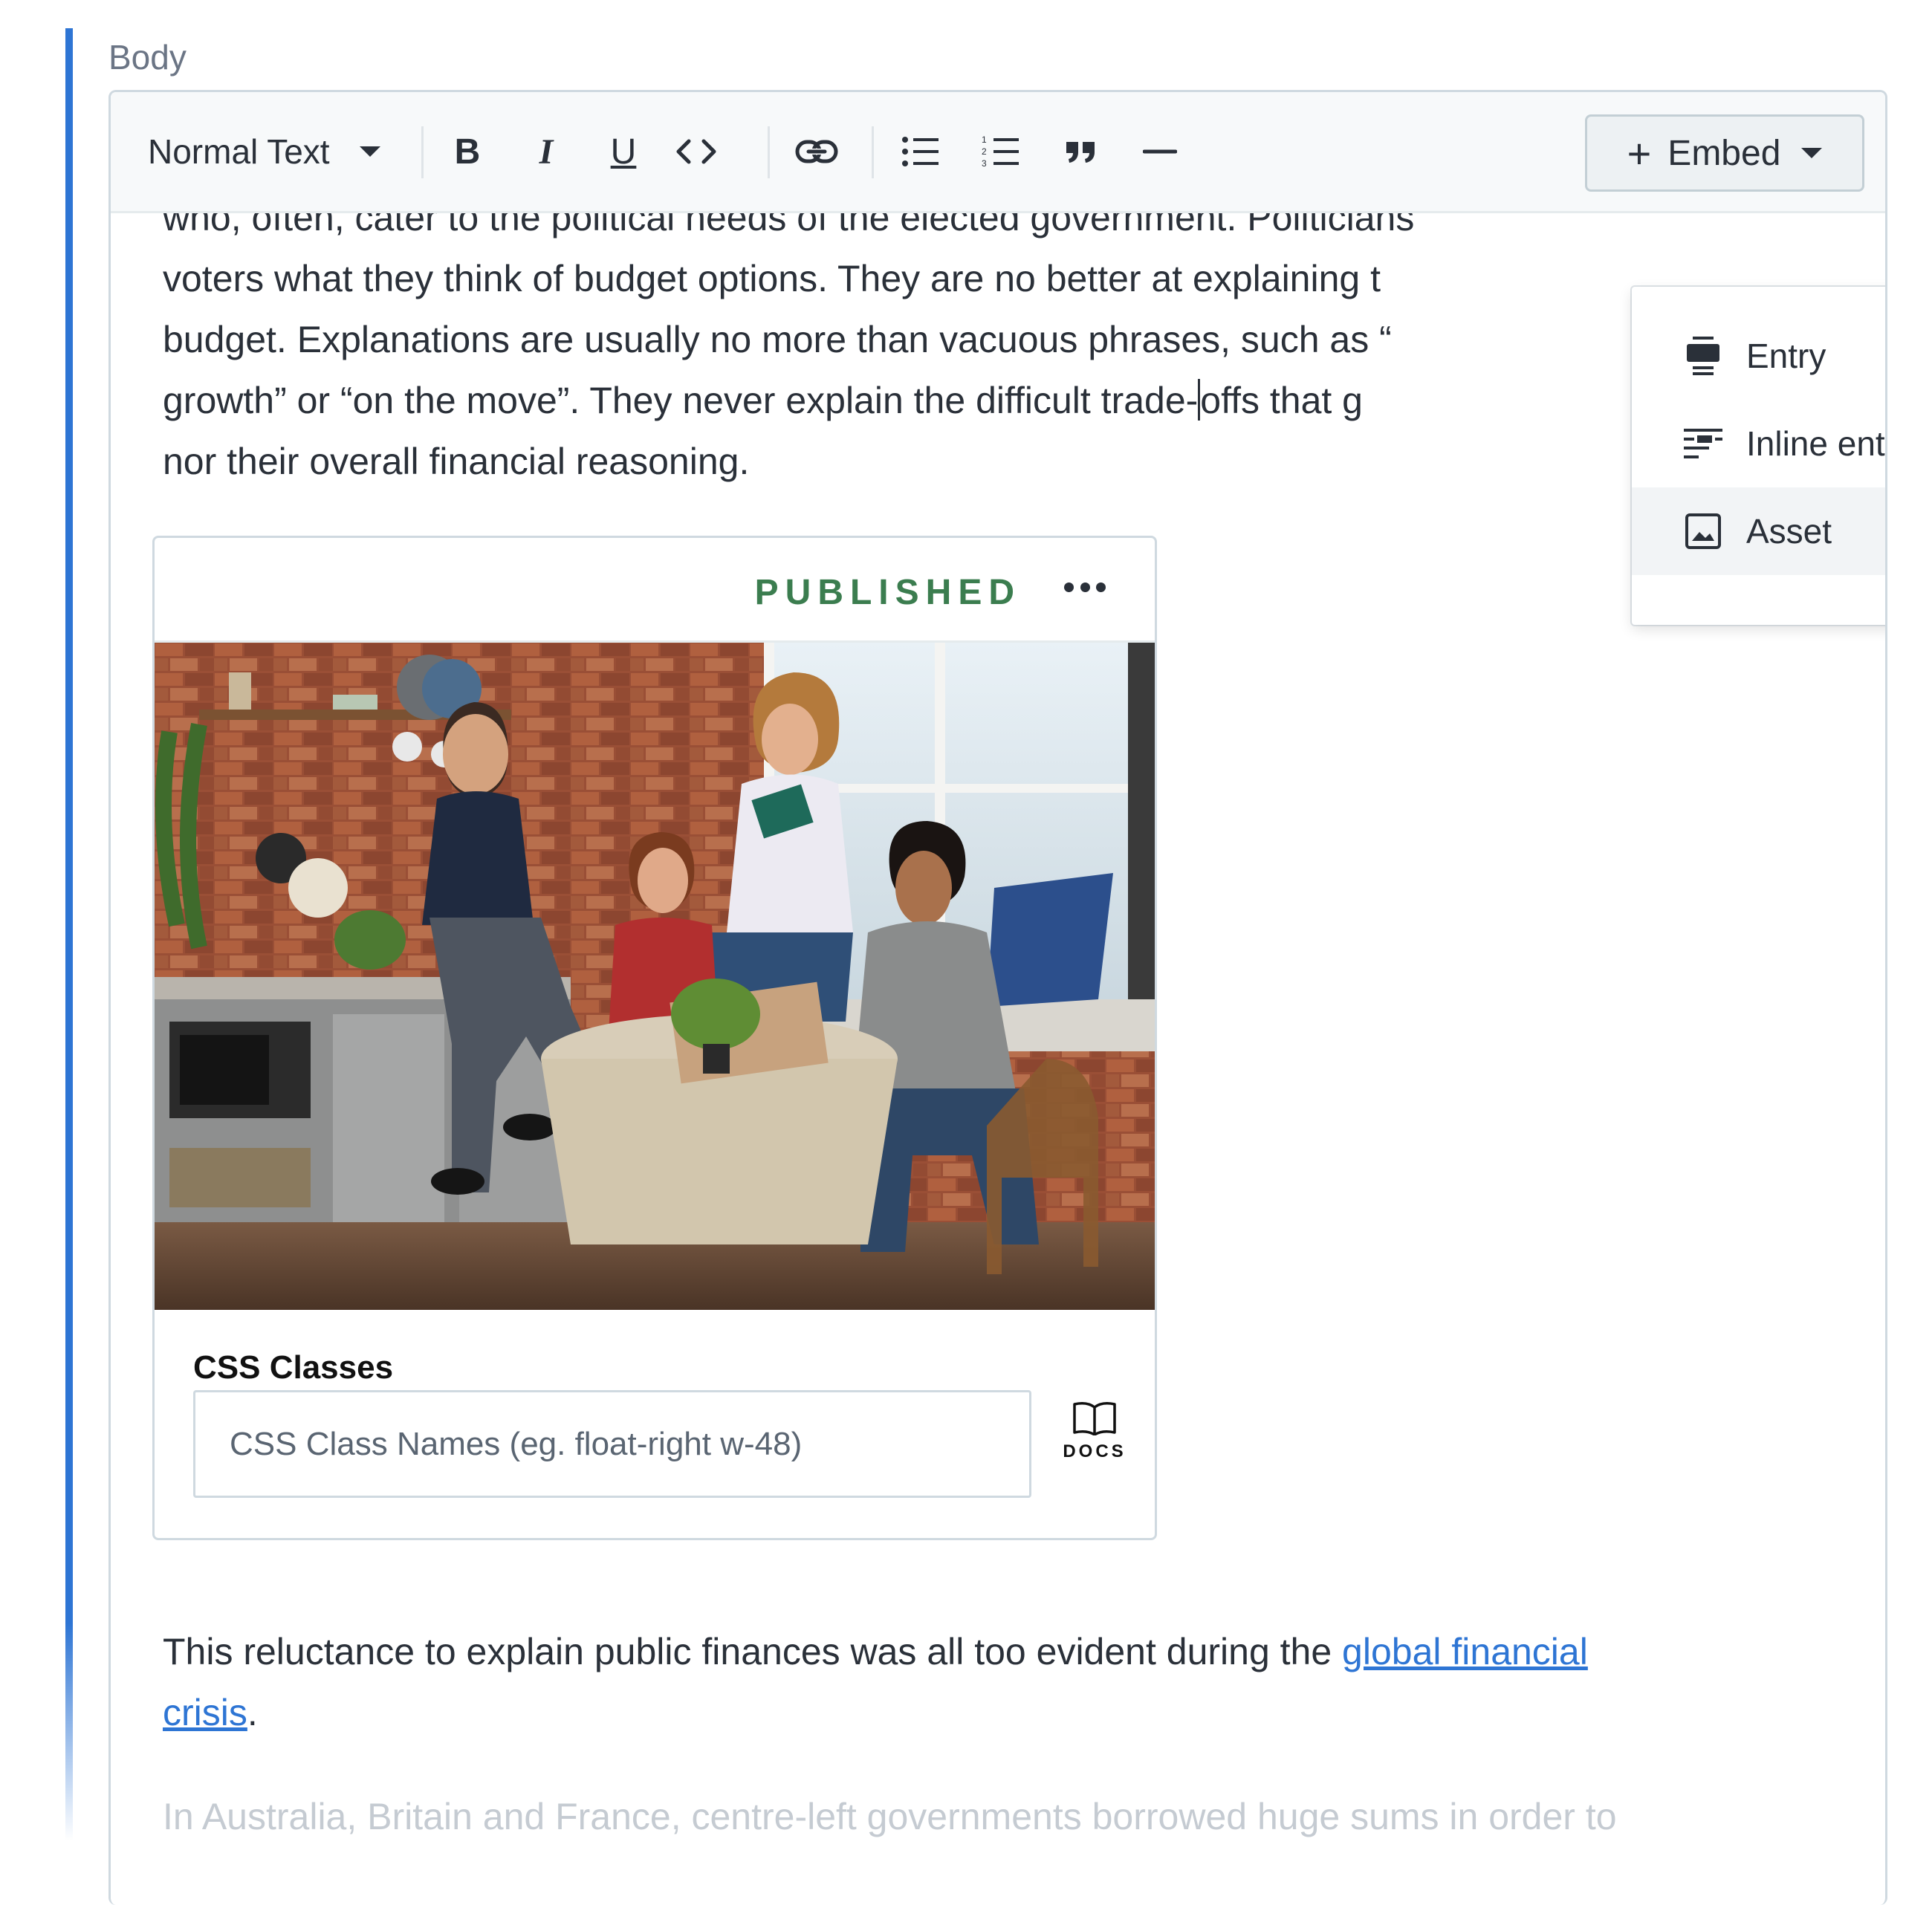  I want to click on status-badge: PUBLISHED, so click(887, 592).